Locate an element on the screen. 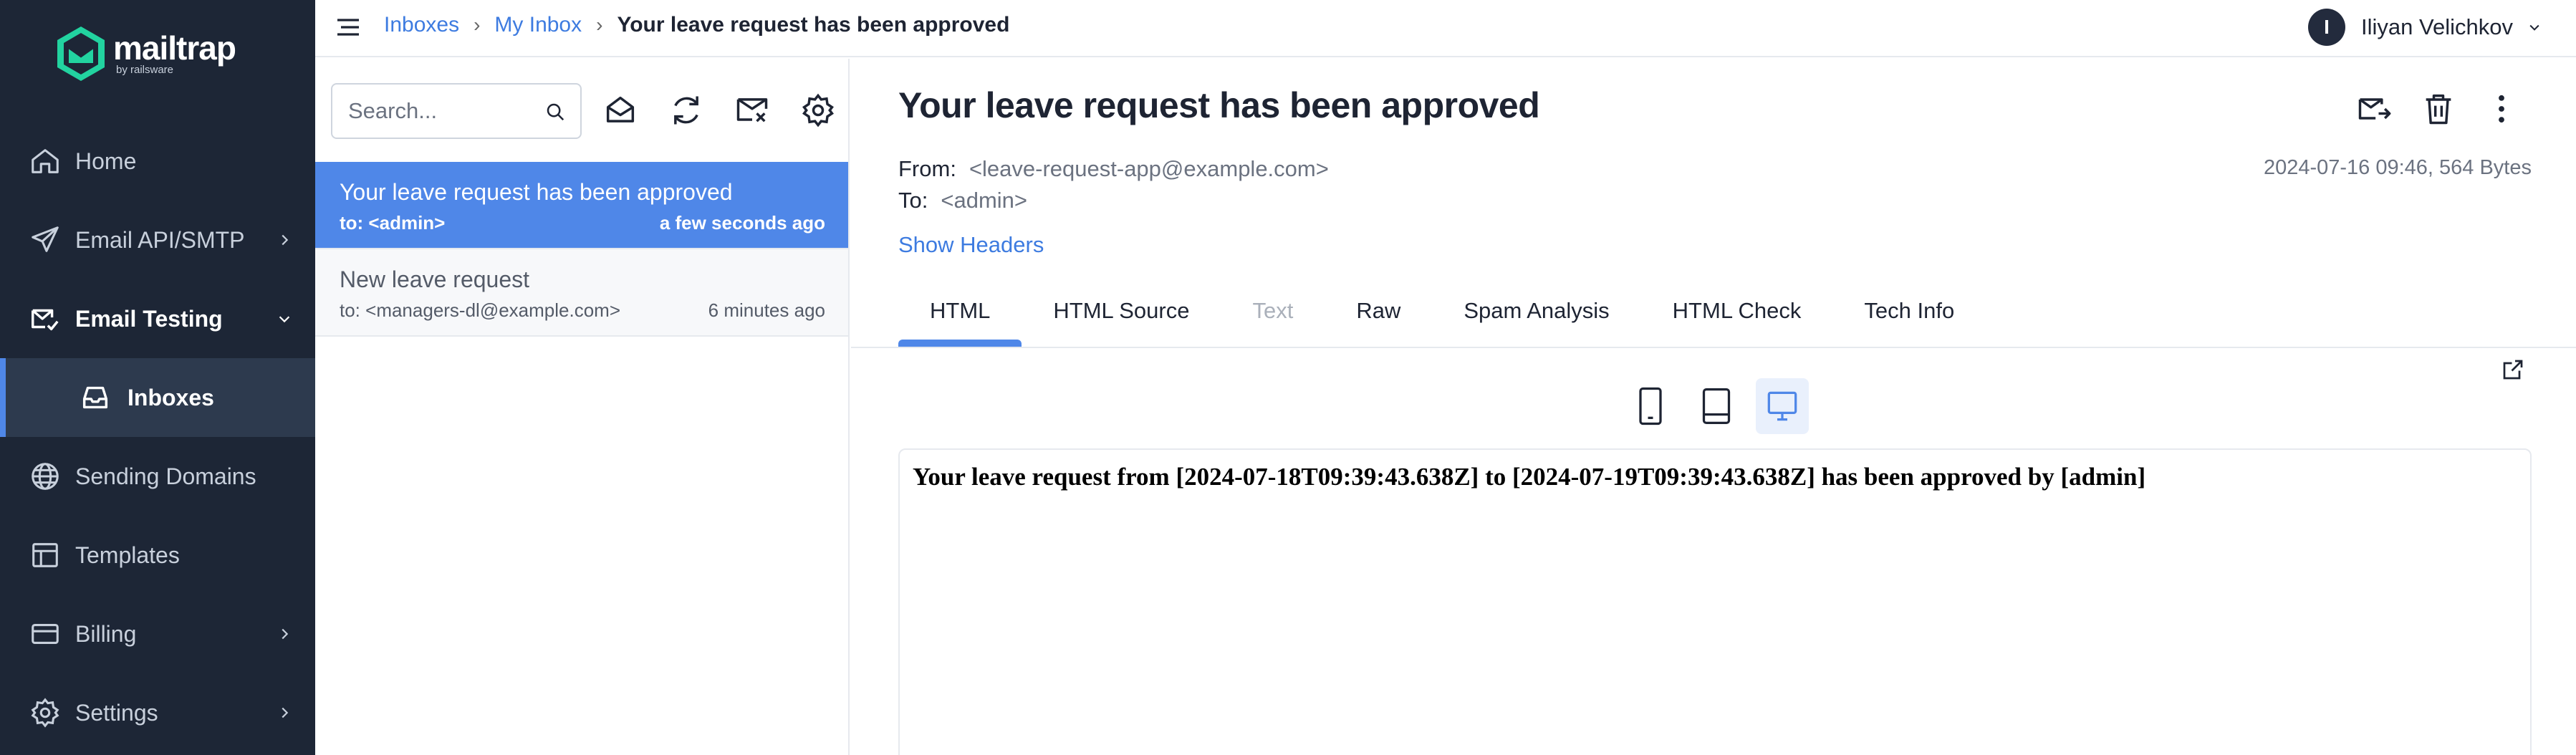 This screenshot has width=2576, height=755. mobile-view-icon is located at coordinates (1651, 406).